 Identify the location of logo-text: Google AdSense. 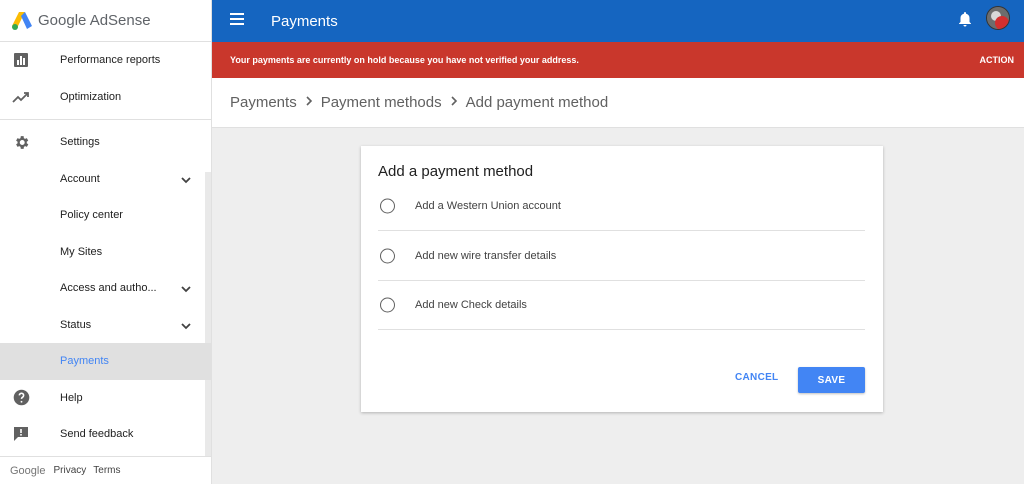
(94, 20).